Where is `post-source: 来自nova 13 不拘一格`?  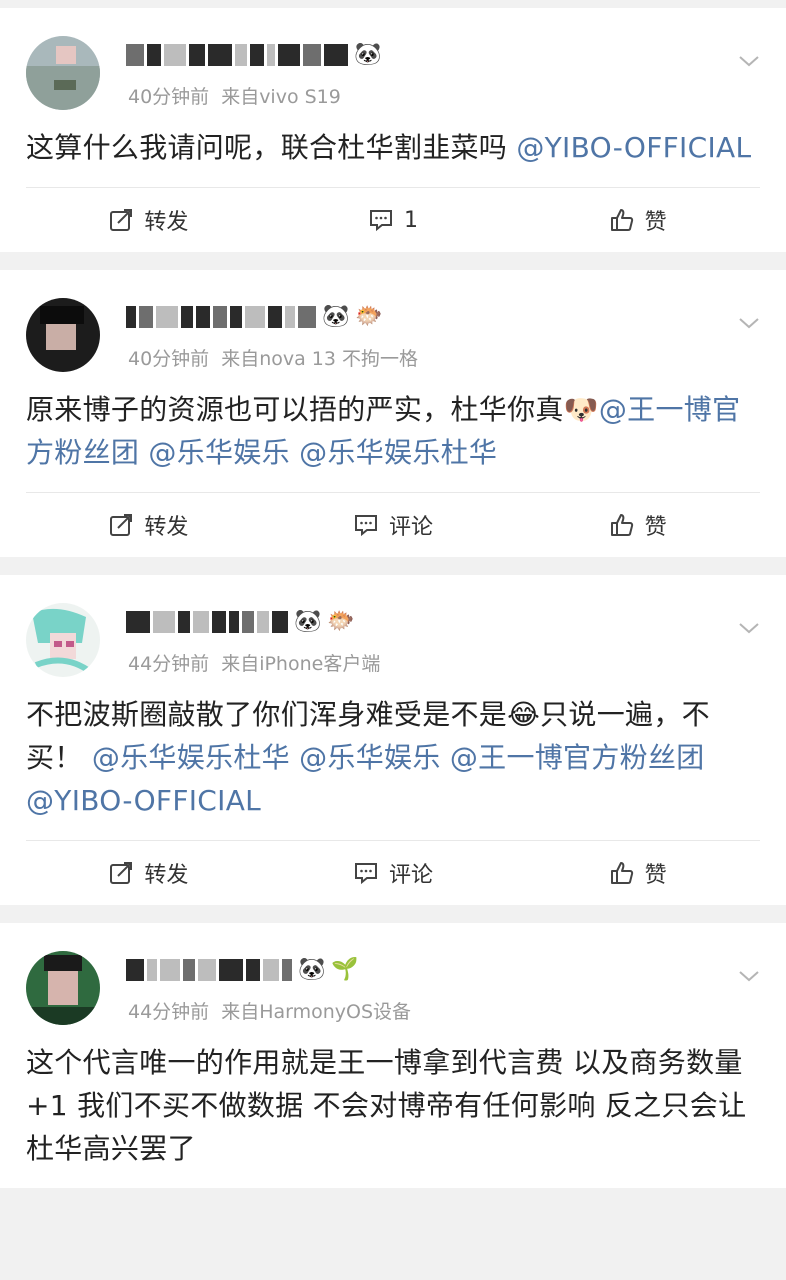
post-source: 来自nova 13 不拘一格 is located at coordinates (319, 359).